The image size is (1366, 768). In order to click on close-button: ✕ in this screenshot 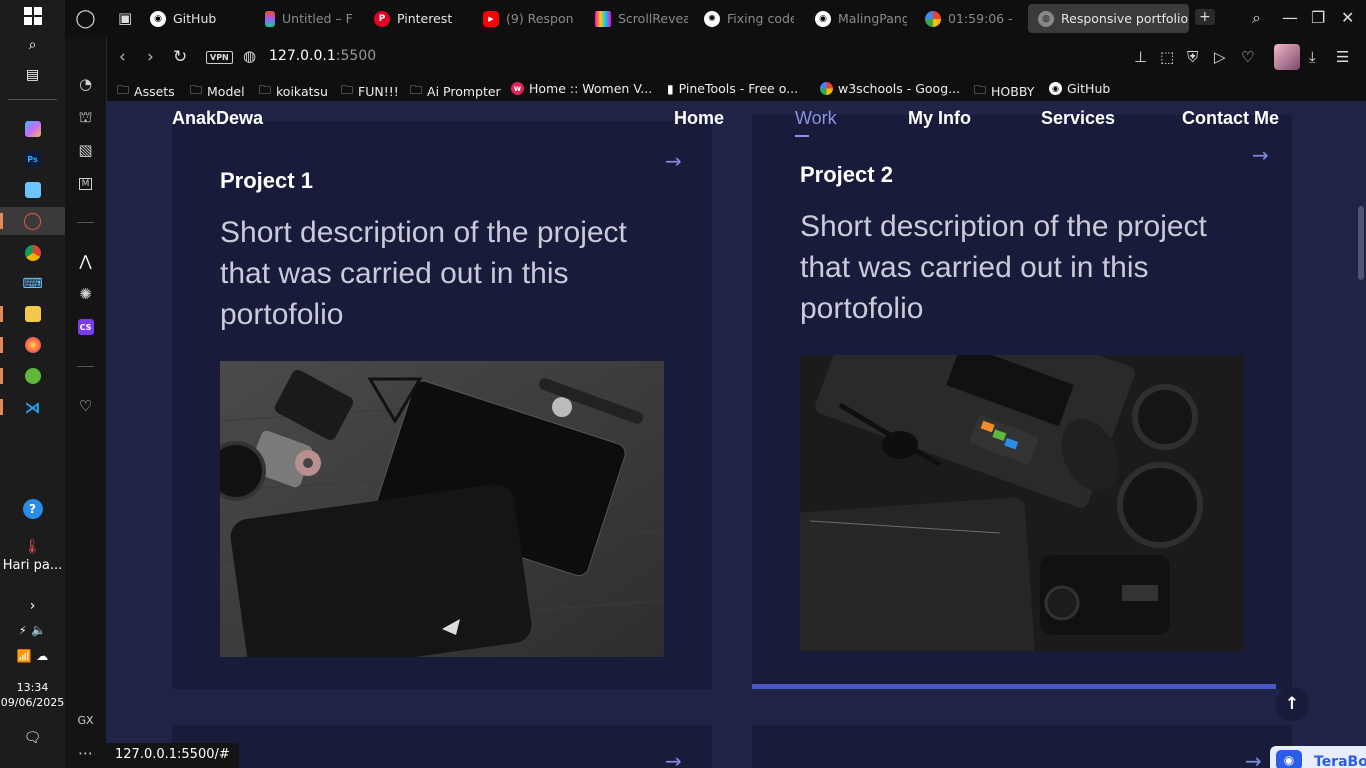, I will do `click(1347, 17)`.